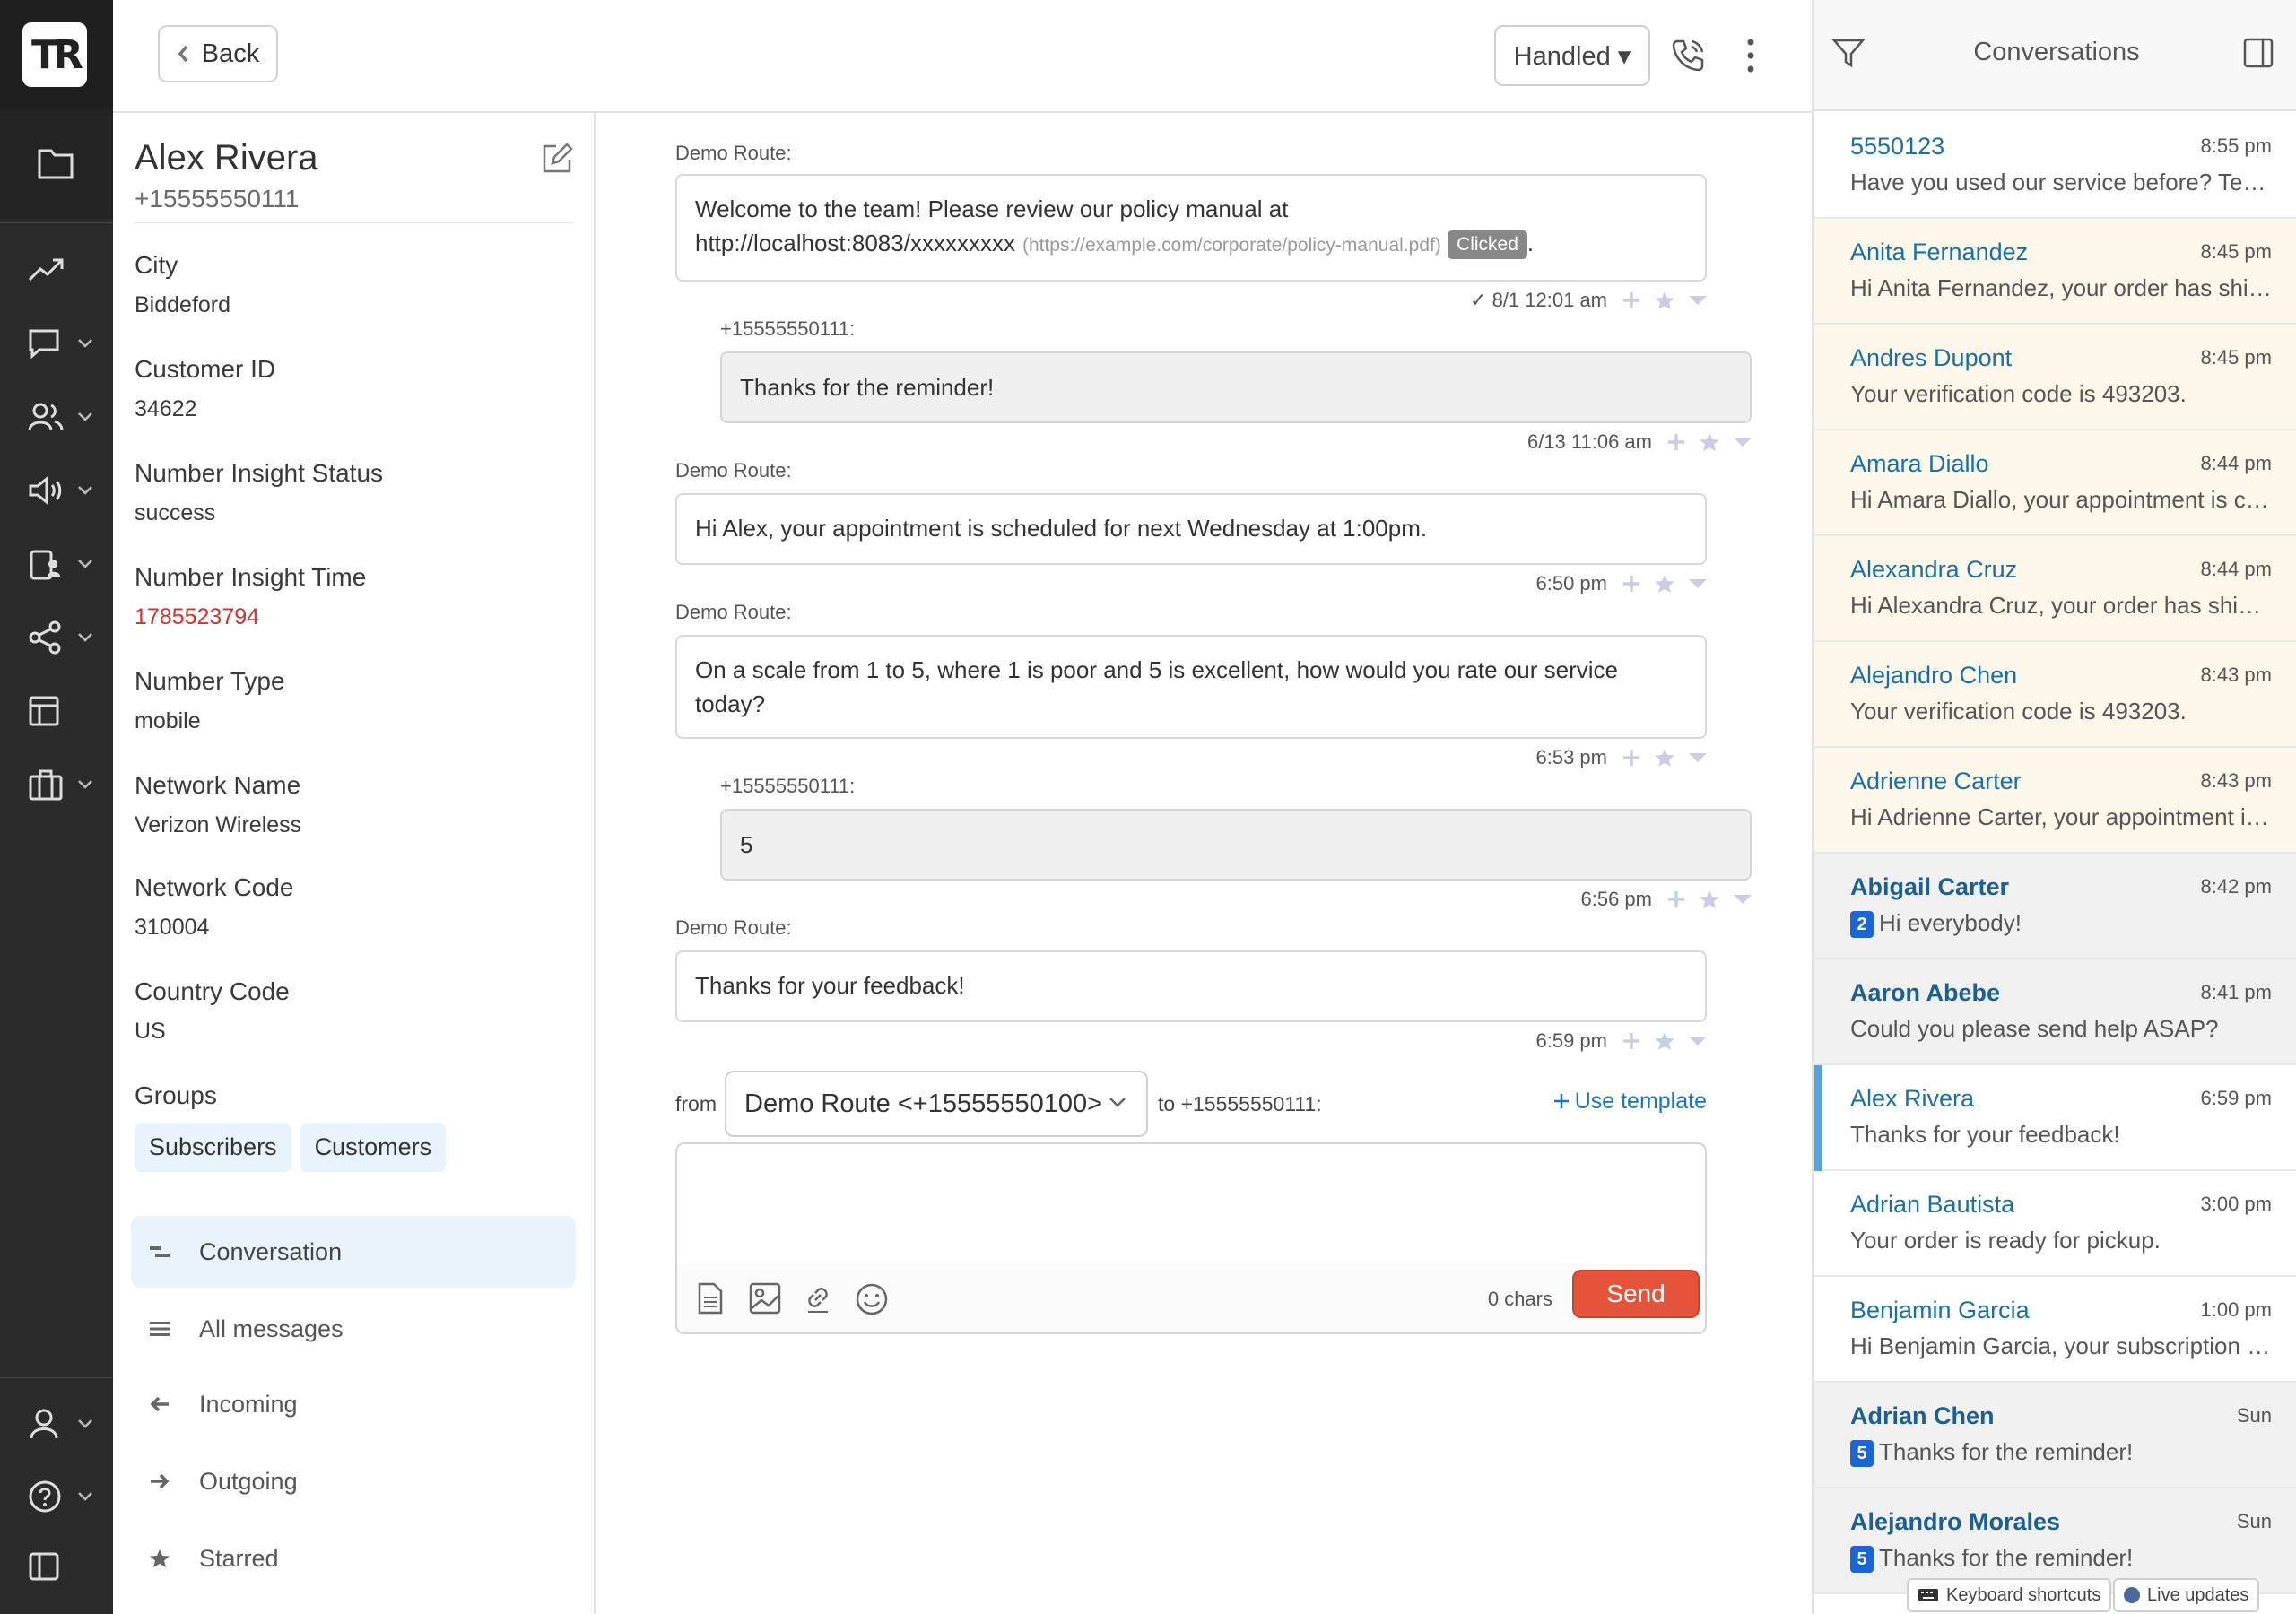 The width and height of the screenshot is (2296, 1614). Describe the element at coordinates (765, 1298) in the screenshot. I see `image-icon` at that location.